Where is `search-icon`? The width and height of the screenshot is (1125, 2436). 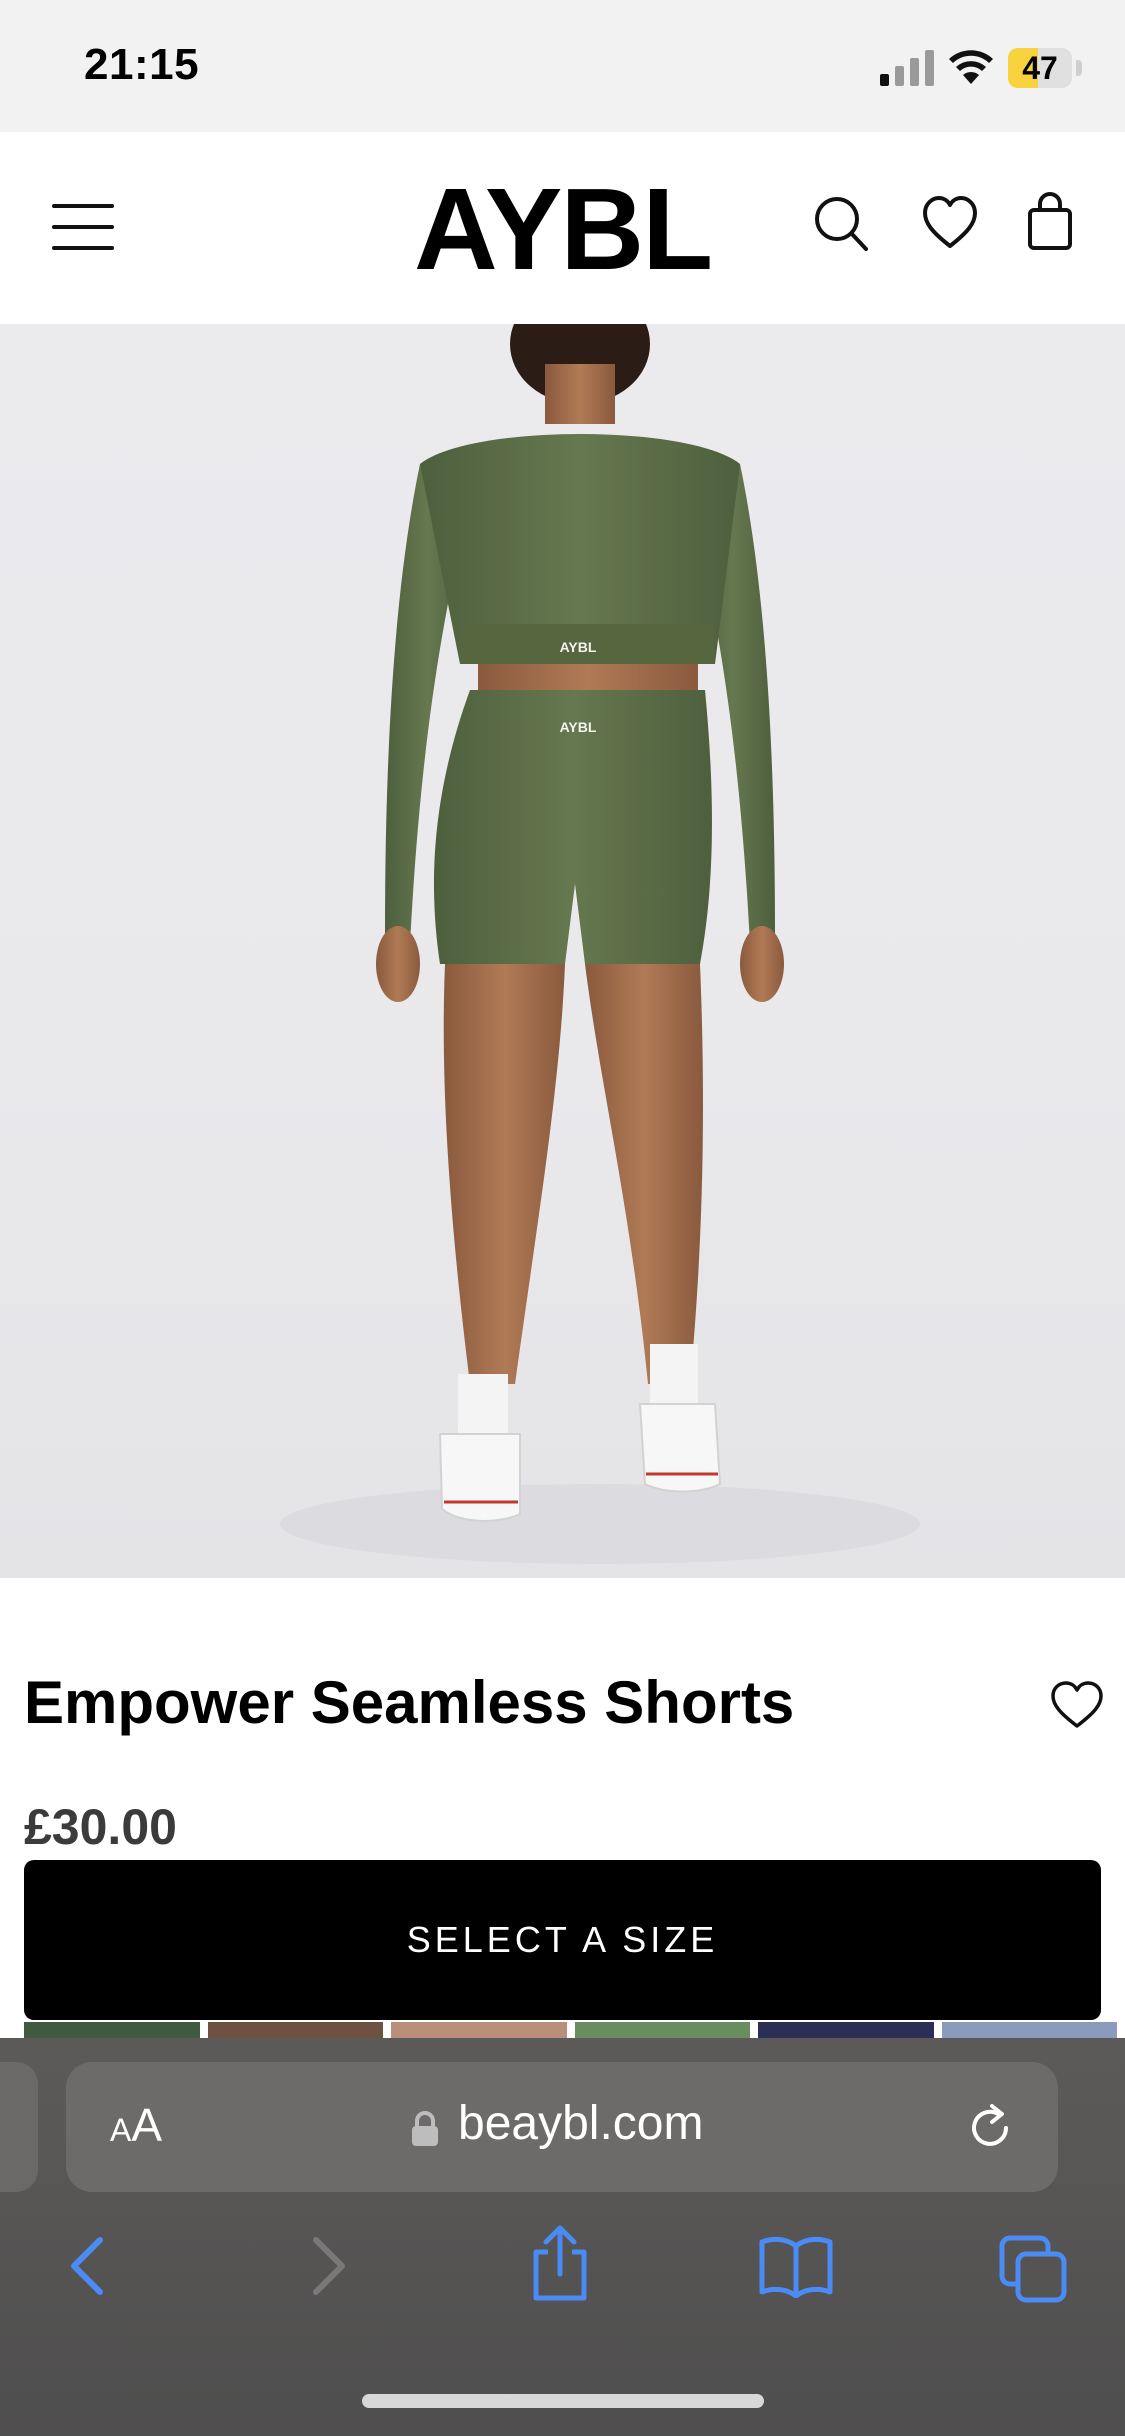
search-icon is located at coordinates (842, 224).